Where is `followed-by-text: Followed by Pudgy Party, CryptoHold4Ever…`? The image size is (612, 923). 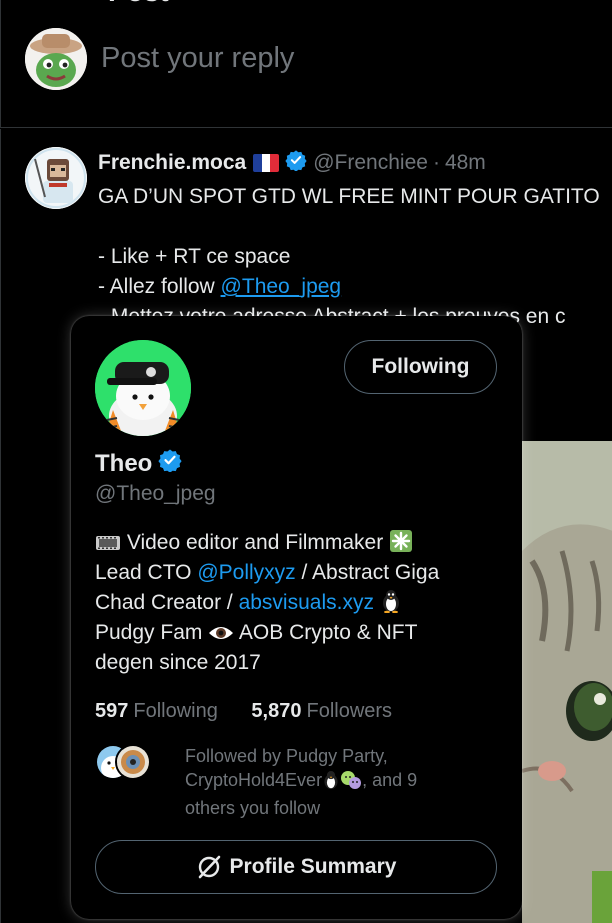
followed-by-text: Followed by Pudgy Party, CryptoHold4Ever… is located at coordinates (345, 782).